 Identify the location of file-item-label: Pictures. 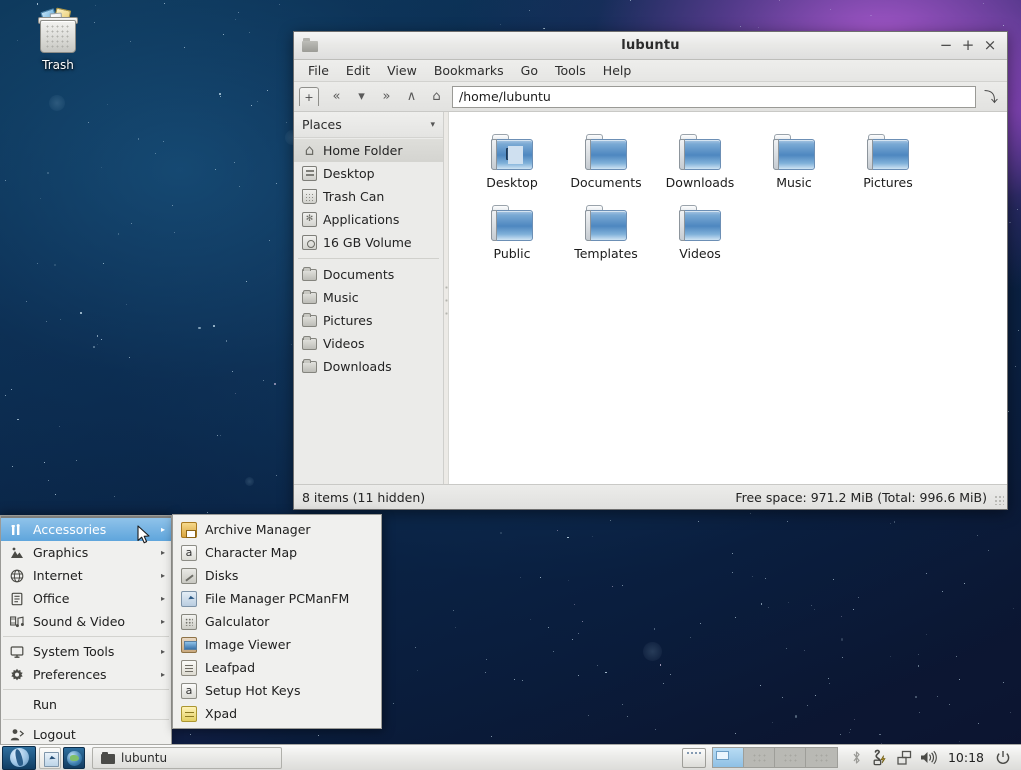
(888, 182).